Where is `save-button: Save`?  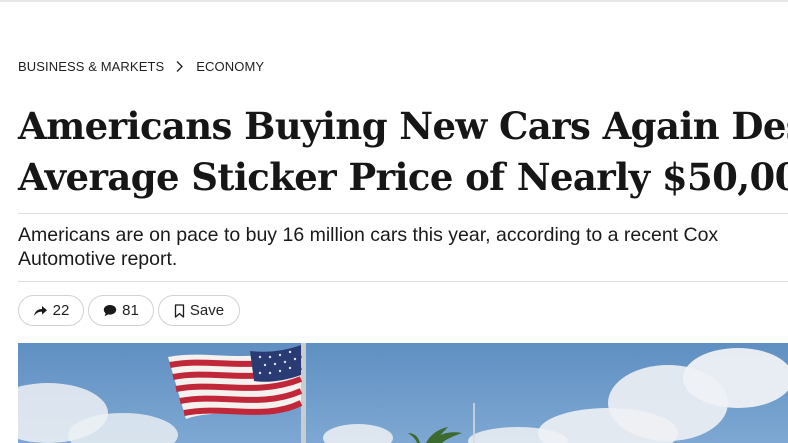
save-button: Save is located at coordinates (199, 310).